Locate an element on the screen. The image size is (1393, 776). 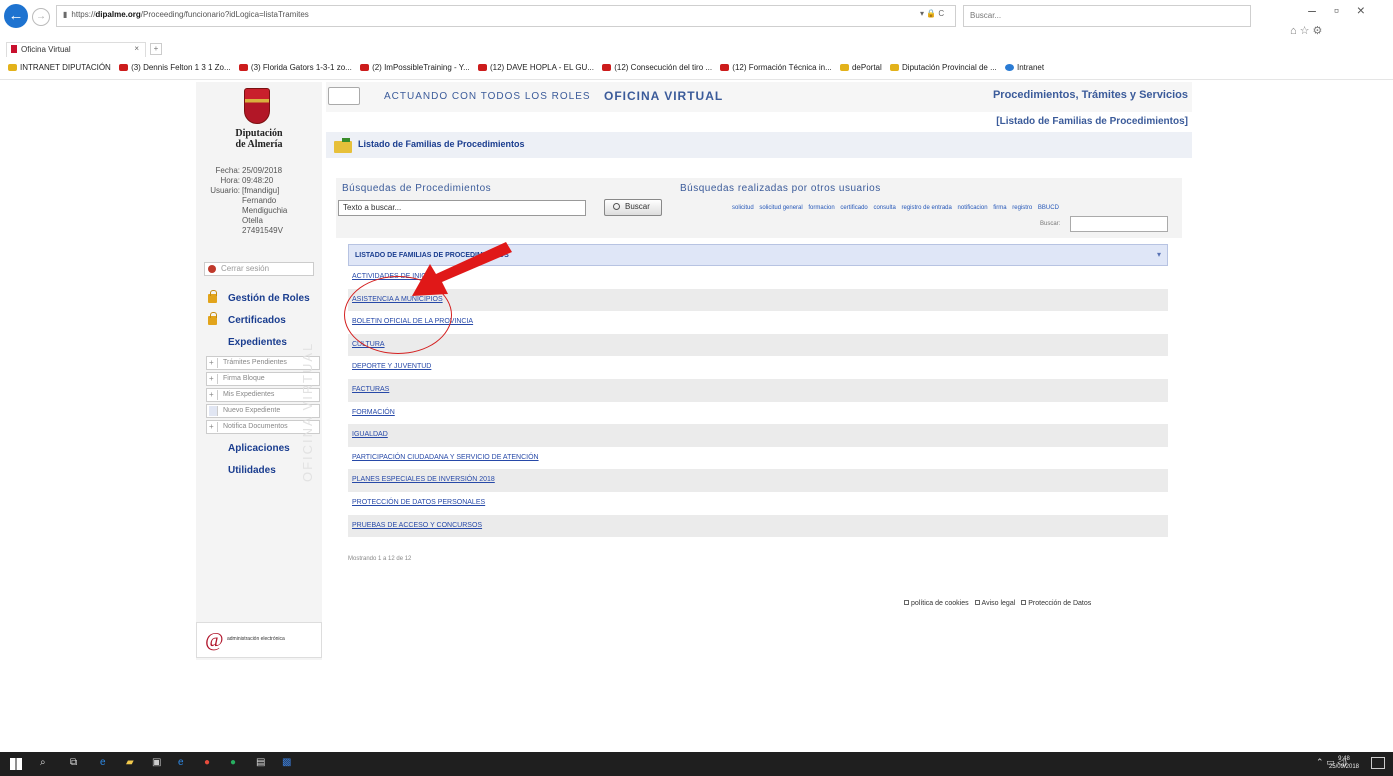
time-value: 09:48:20 is located at coordinates (258, 180).